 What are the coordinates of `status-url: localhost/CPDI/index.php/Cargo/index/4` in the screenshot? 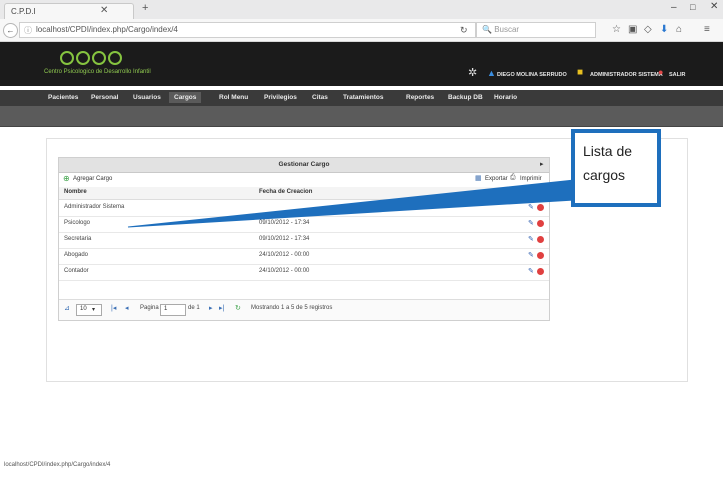 It's located at (57, 465).